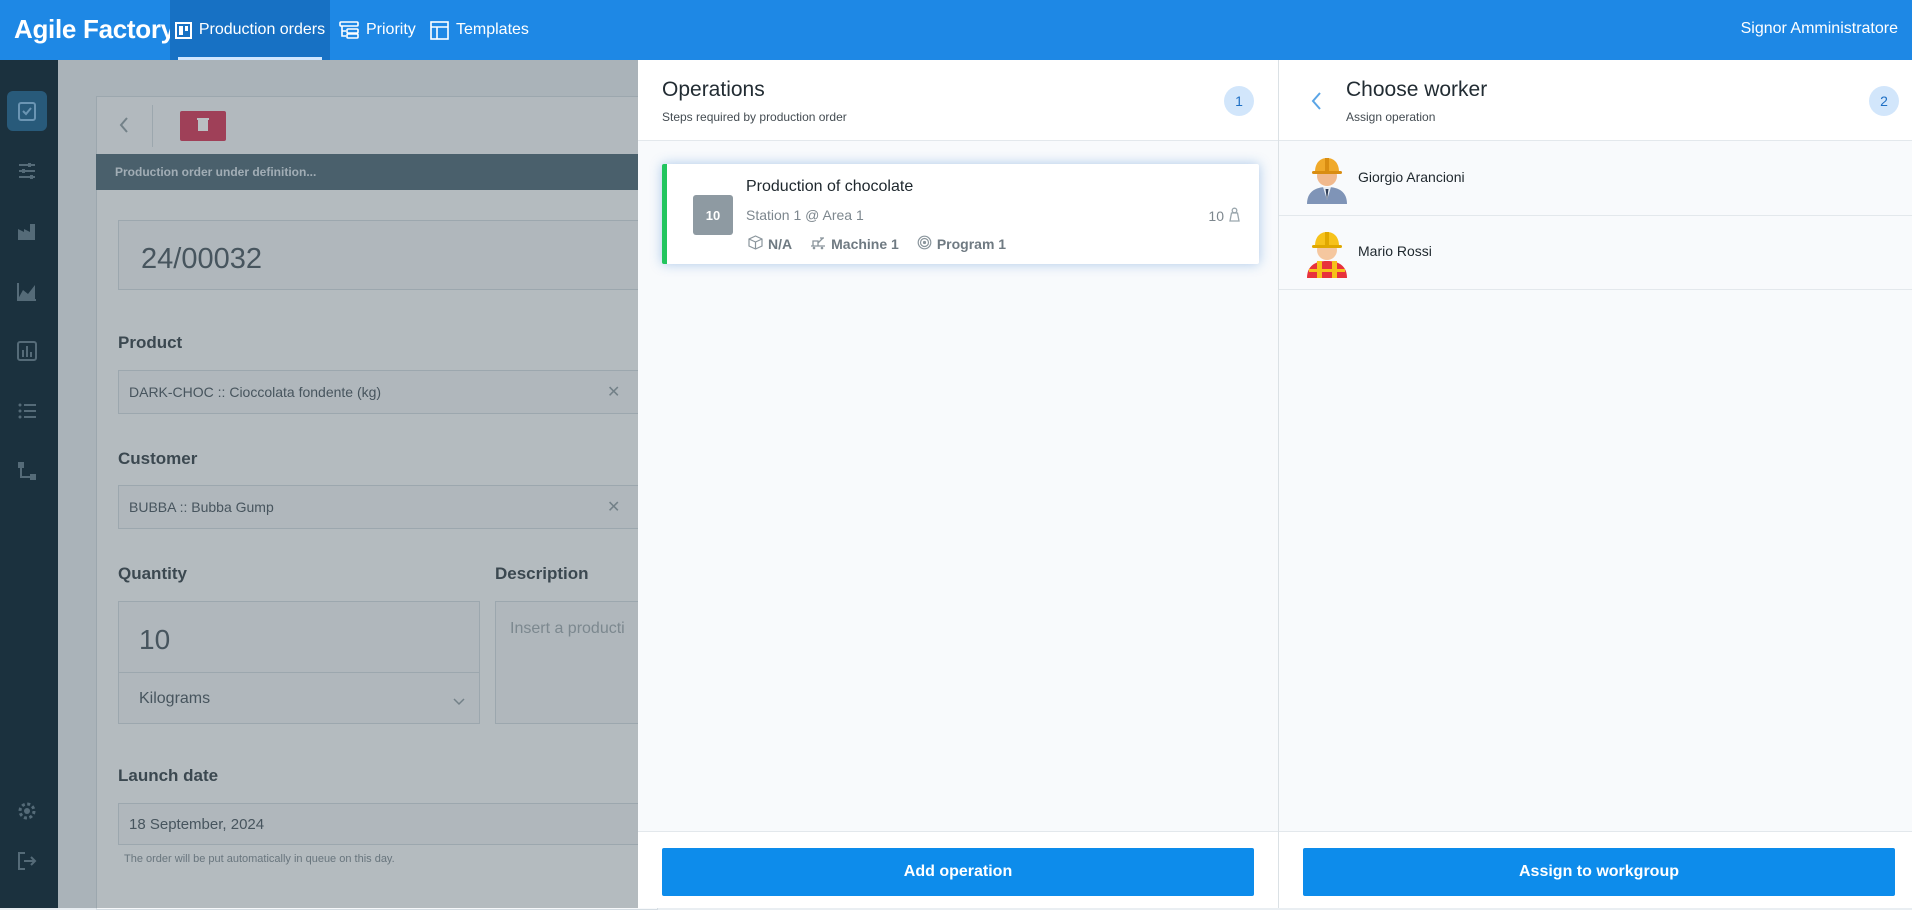 Image resolution: width=1912 pixels, height=910 pixels. I want to click on operation-station: Station 1 @ Area 1, so click(805, 215).